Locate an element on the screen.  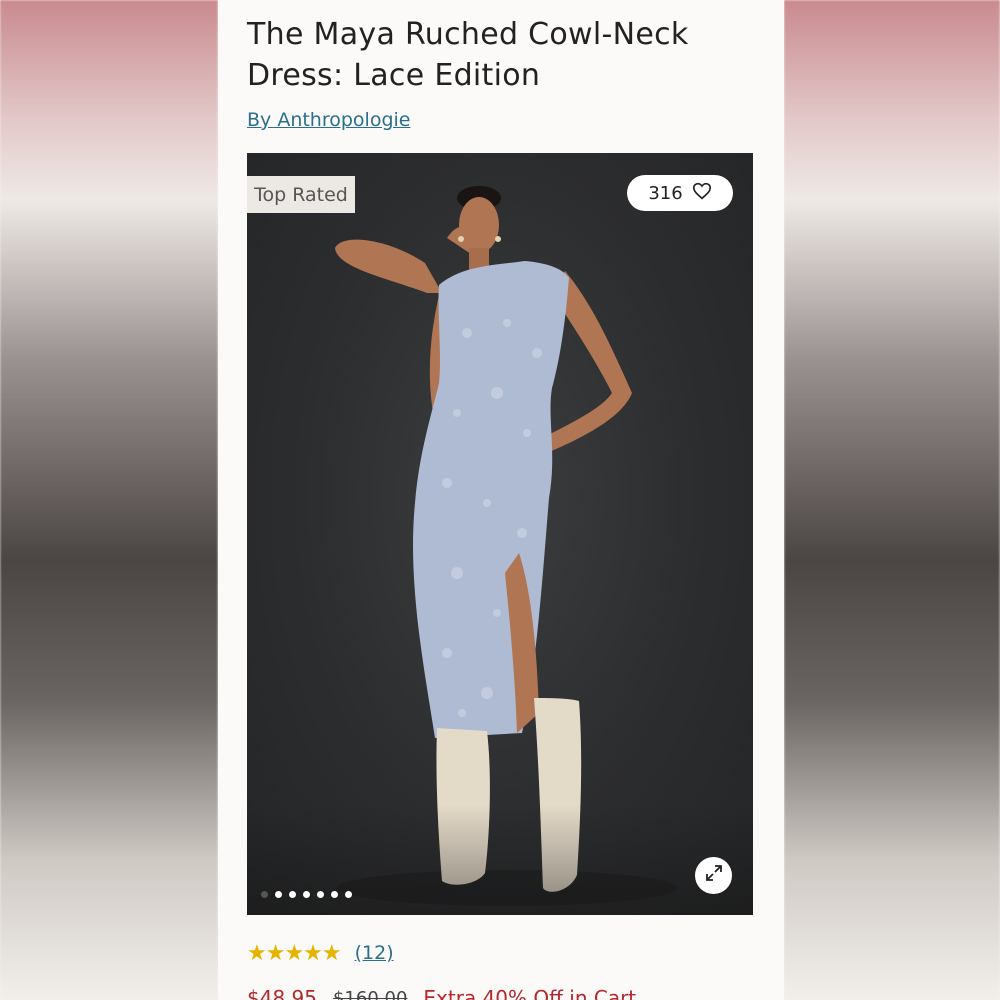
rating-row: ★★★★★ (12) is located at coordinates (320, 953).